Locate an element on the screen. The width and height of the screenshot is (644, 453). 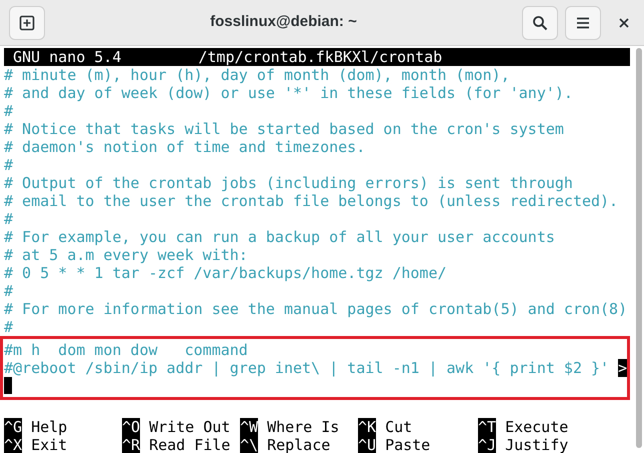
code-line: # 0 5 * * 1 tar -zcf /var/backups/home.tgz /home/ is located at coordinates (225, 273).